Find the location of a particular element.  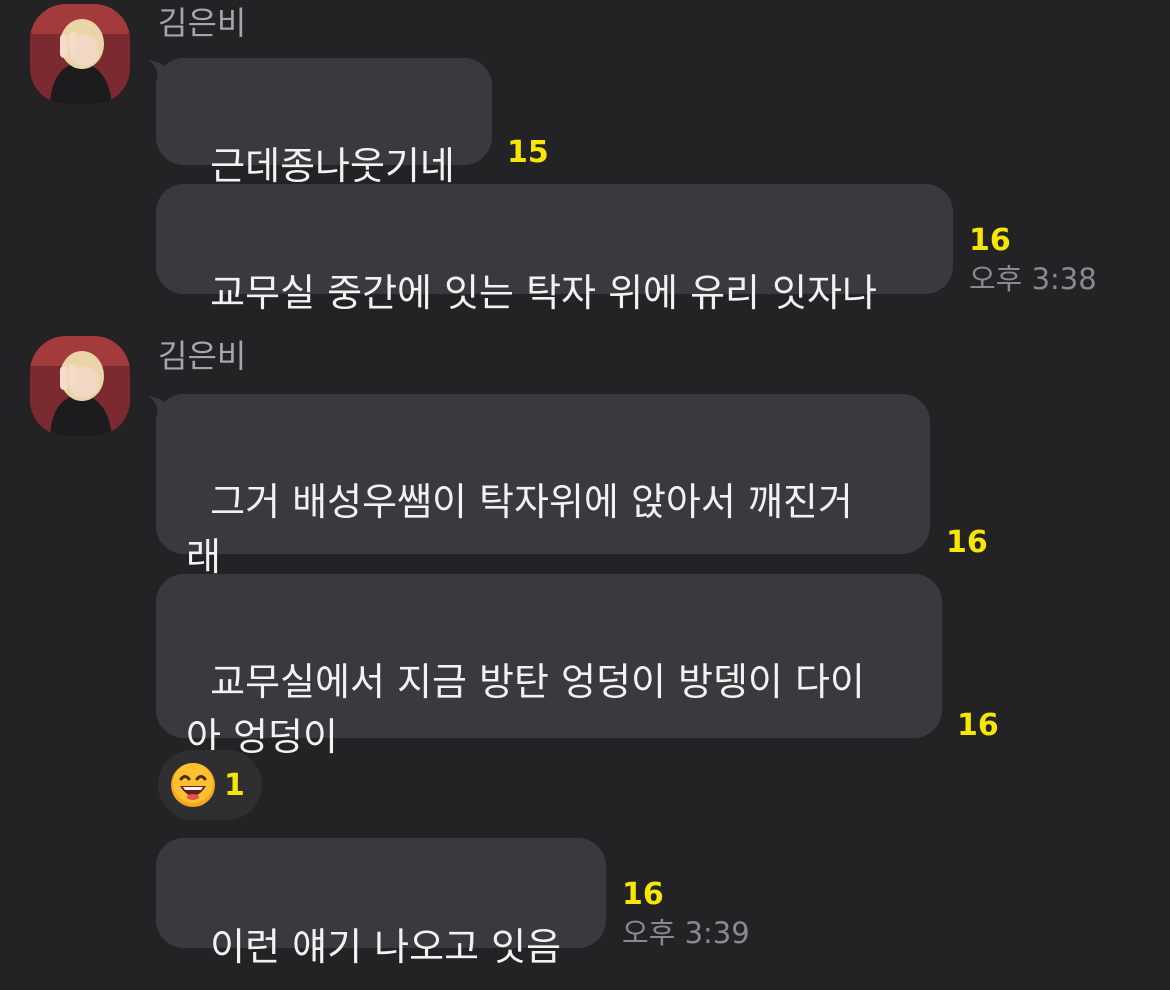

message-text: 교무실에서 지금 방탄 엉덩이 방뎅이 다이 아 엉덩이 is located at coordinates (525, 709).